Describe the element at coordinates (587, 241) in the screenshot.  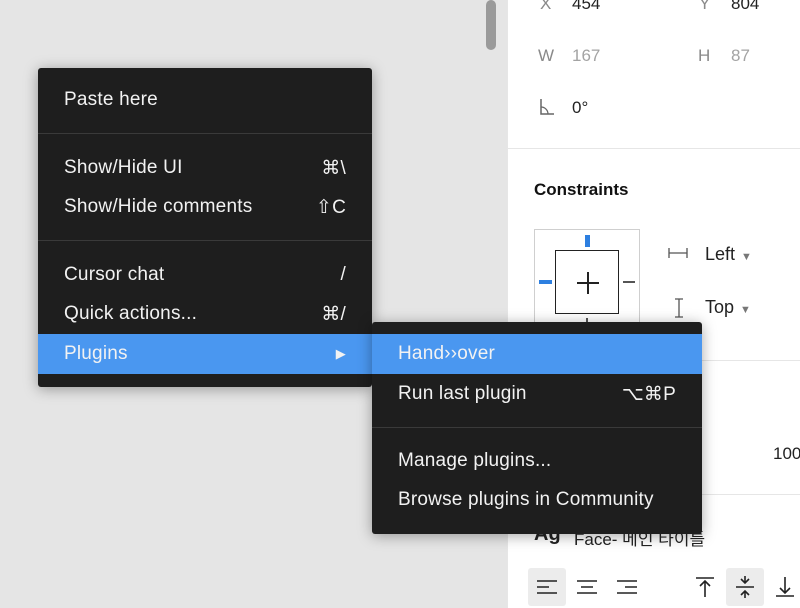
I see `constraint-top-bar` at that location.